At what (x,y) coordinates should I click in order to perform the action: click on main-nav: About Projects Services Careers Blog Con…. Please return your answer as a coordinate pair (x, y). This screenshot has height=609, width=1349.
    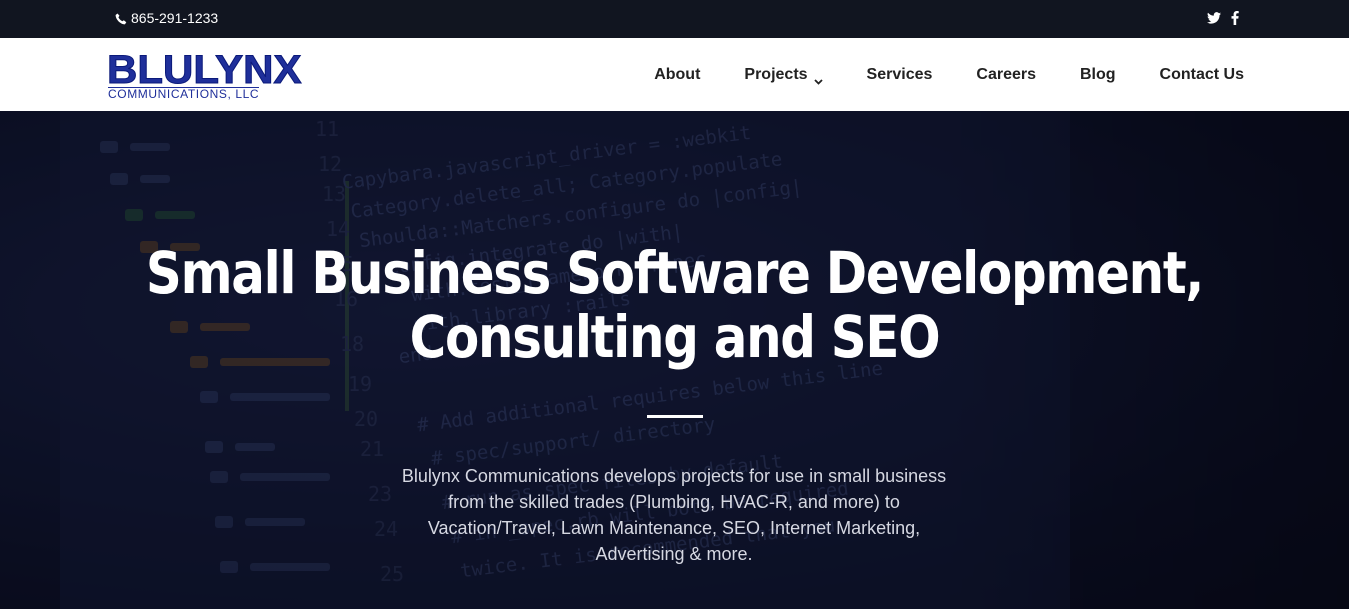
    Looking at the image, I should click on (927, 74).